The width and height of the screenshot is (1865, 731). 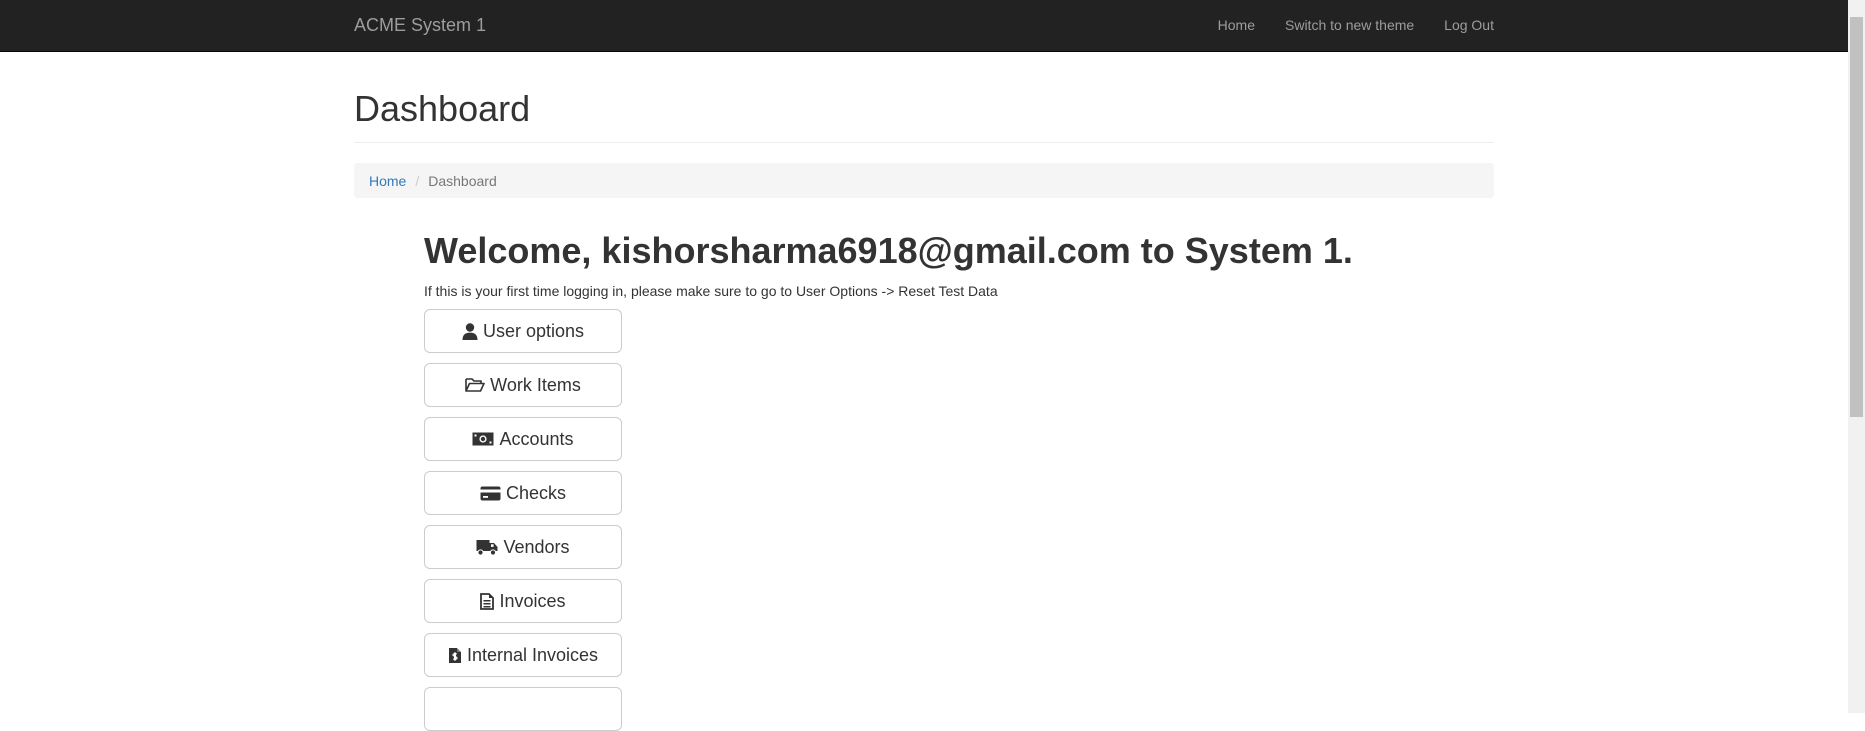 What do you see at coordinates (487, 547) in the screenshot?
I see `truck-icon` at bounding box center [487, 547].